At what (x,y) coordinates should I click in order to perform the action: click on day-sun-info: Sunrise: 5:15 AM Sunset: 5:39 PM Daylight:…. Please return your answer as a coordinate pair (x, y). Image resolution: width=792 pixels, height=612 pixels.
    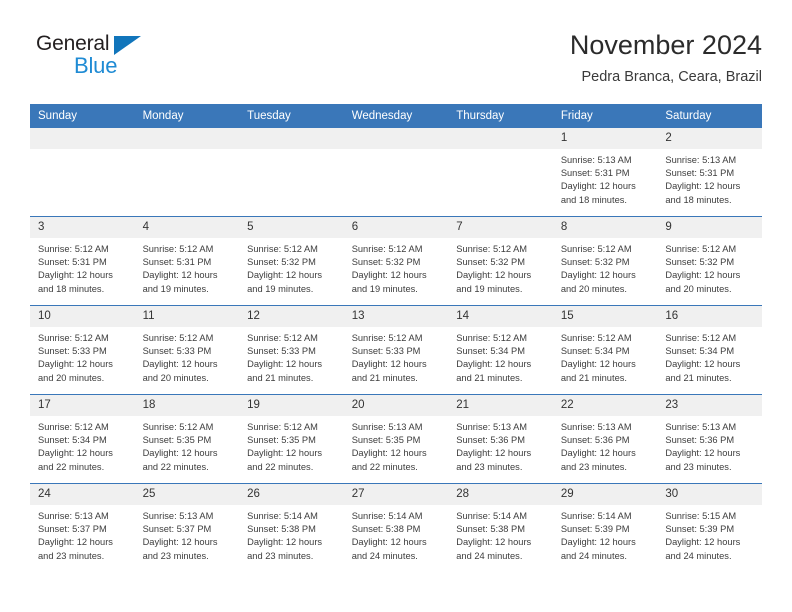
    Looking at the image, I should click on (709, 534).